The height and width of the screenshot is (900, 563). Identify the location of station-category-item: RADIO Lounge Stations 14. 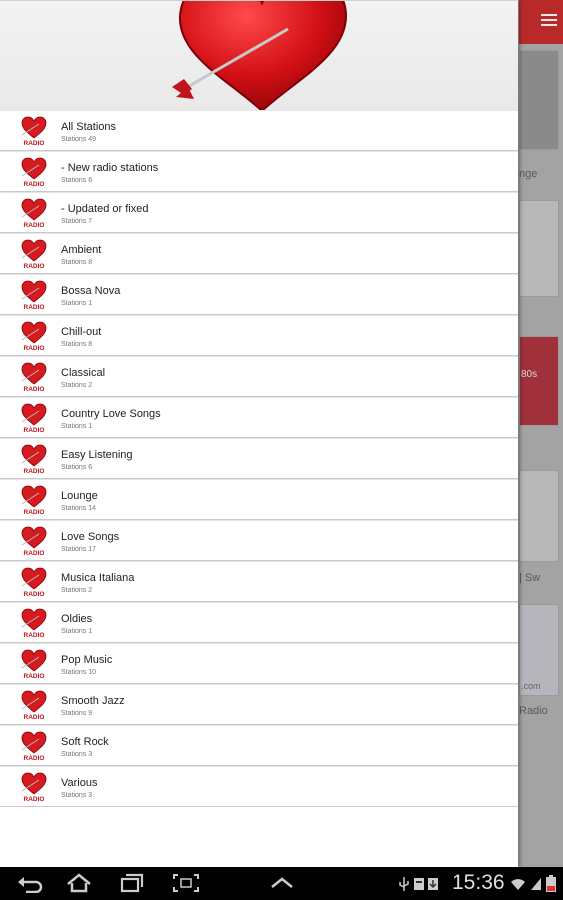
(259, 499).